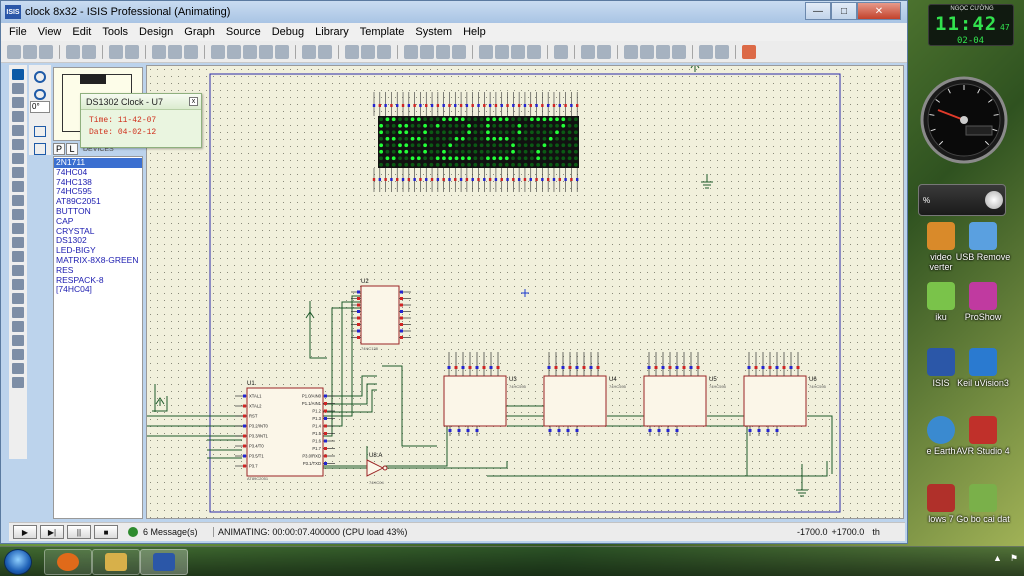  What do you see at coordinates (106, 532) in the screenshot?
I see `stop-button: ■` at bounding box center [106, 532].